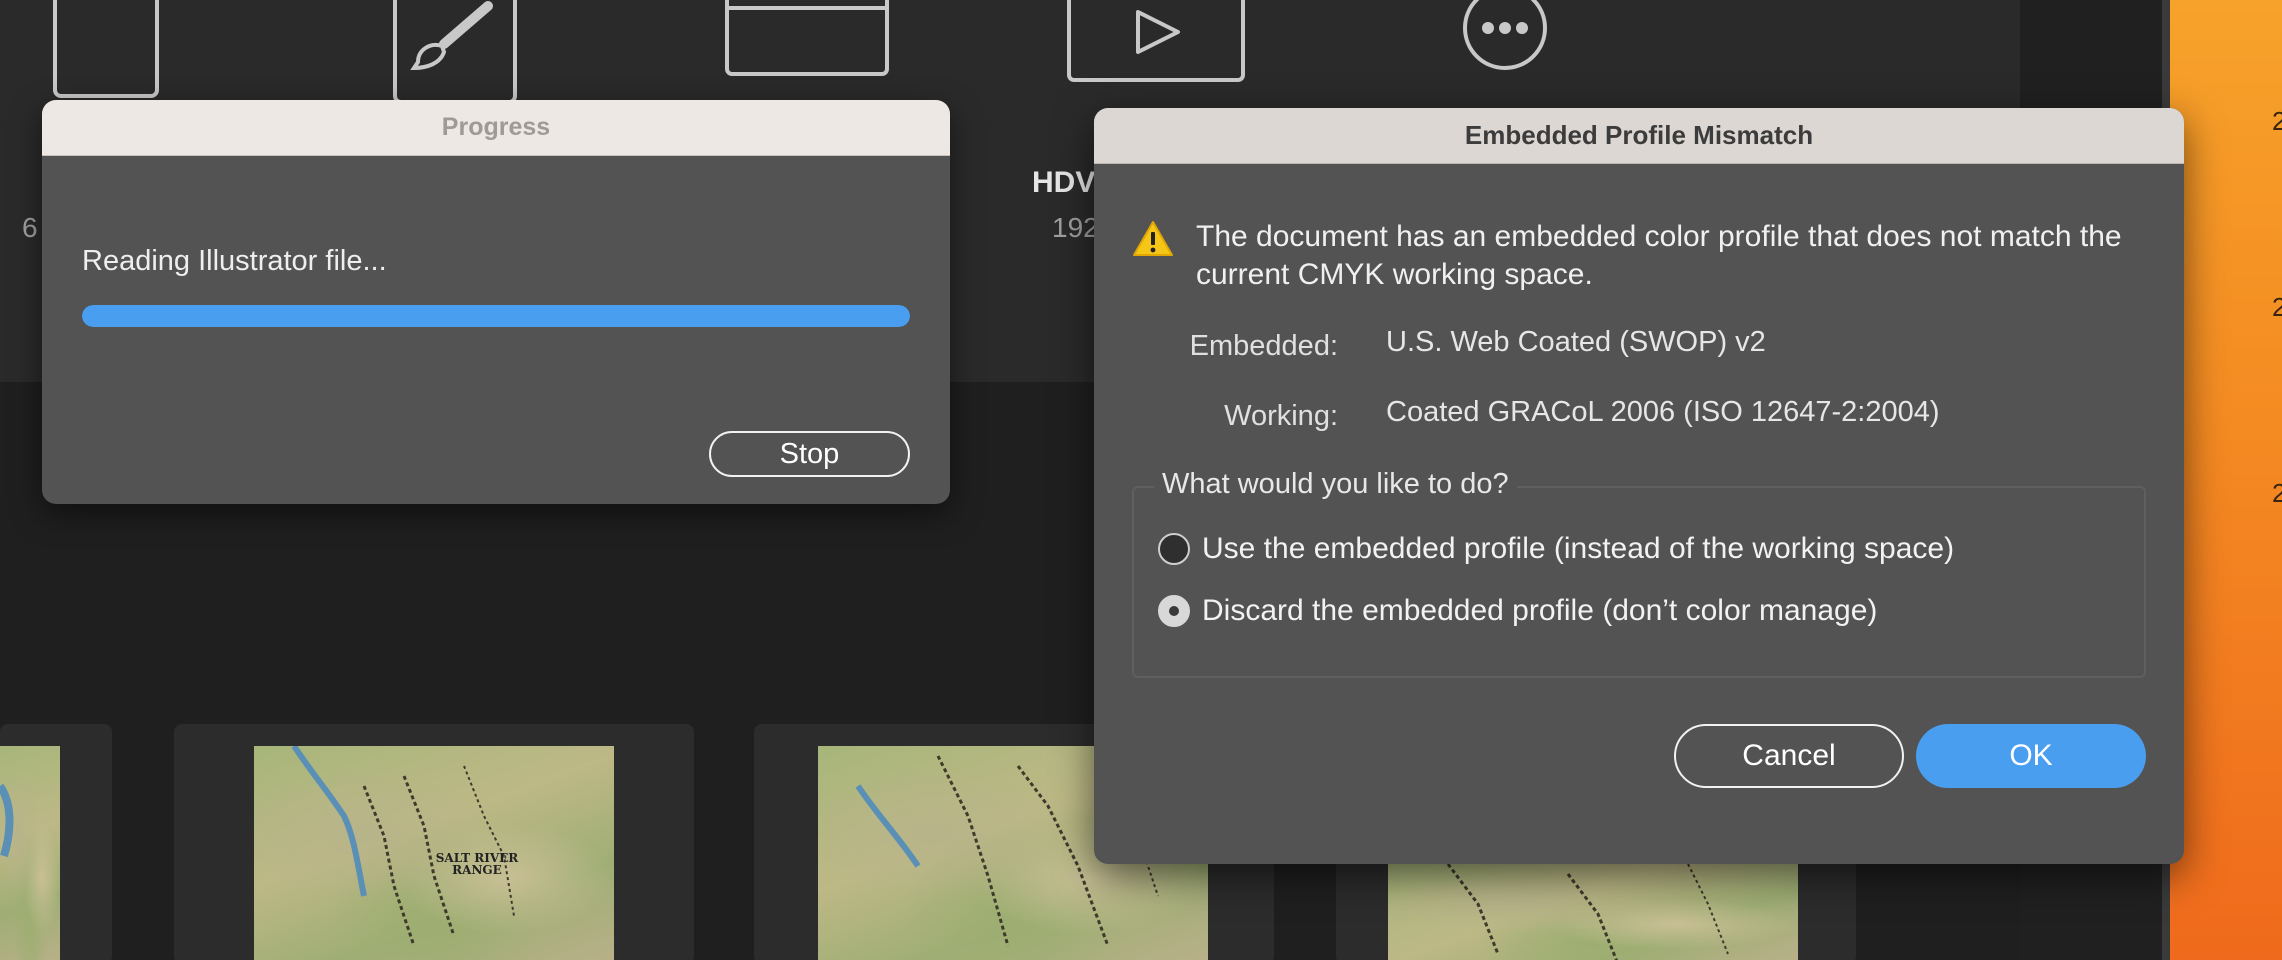 This screenshot has height=960, width=2282. I want to click on web-icon, so click(807, 40).